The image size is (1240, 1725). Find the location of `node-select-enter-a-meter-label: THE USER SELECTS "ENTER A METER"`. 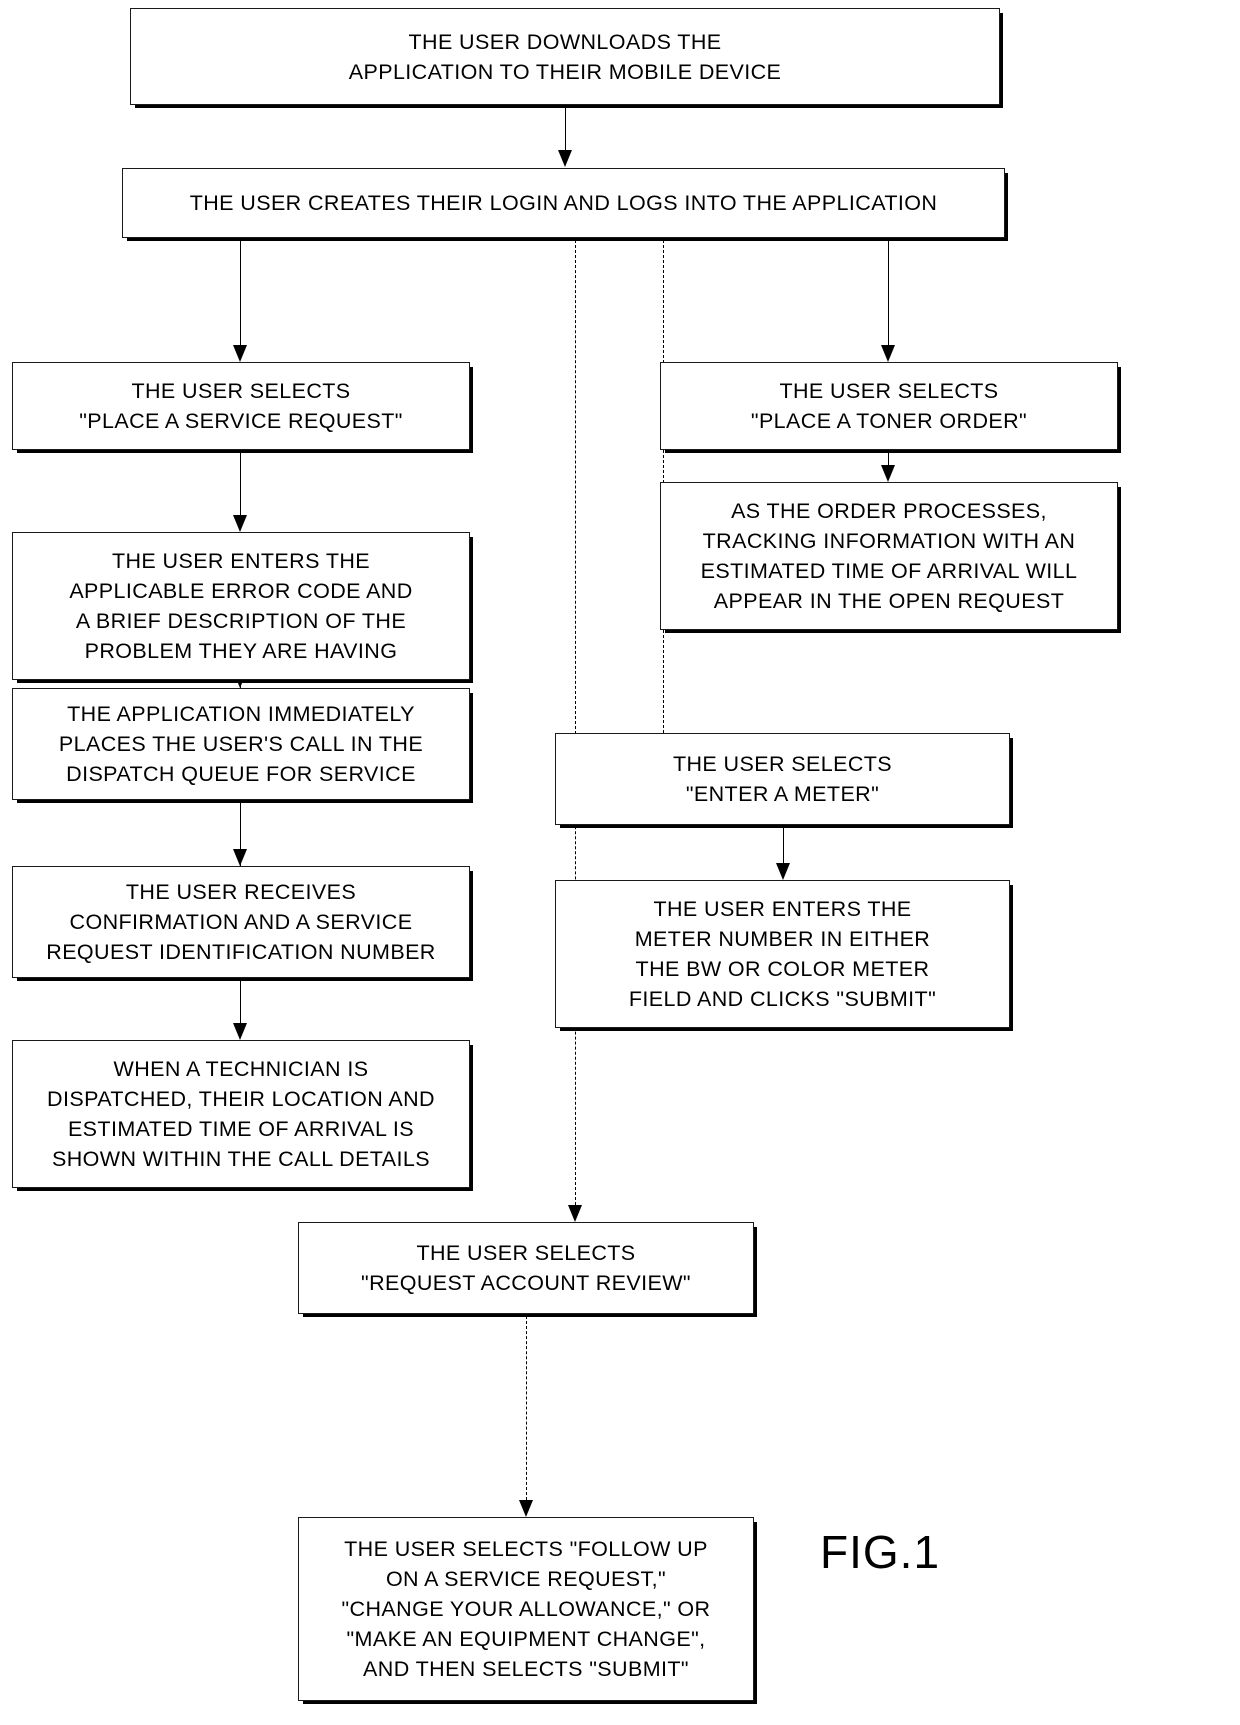

node-select-enter-a-meter-label: THE USER SELECTS "ENTER A METER" is located at coordinates (782, 779).